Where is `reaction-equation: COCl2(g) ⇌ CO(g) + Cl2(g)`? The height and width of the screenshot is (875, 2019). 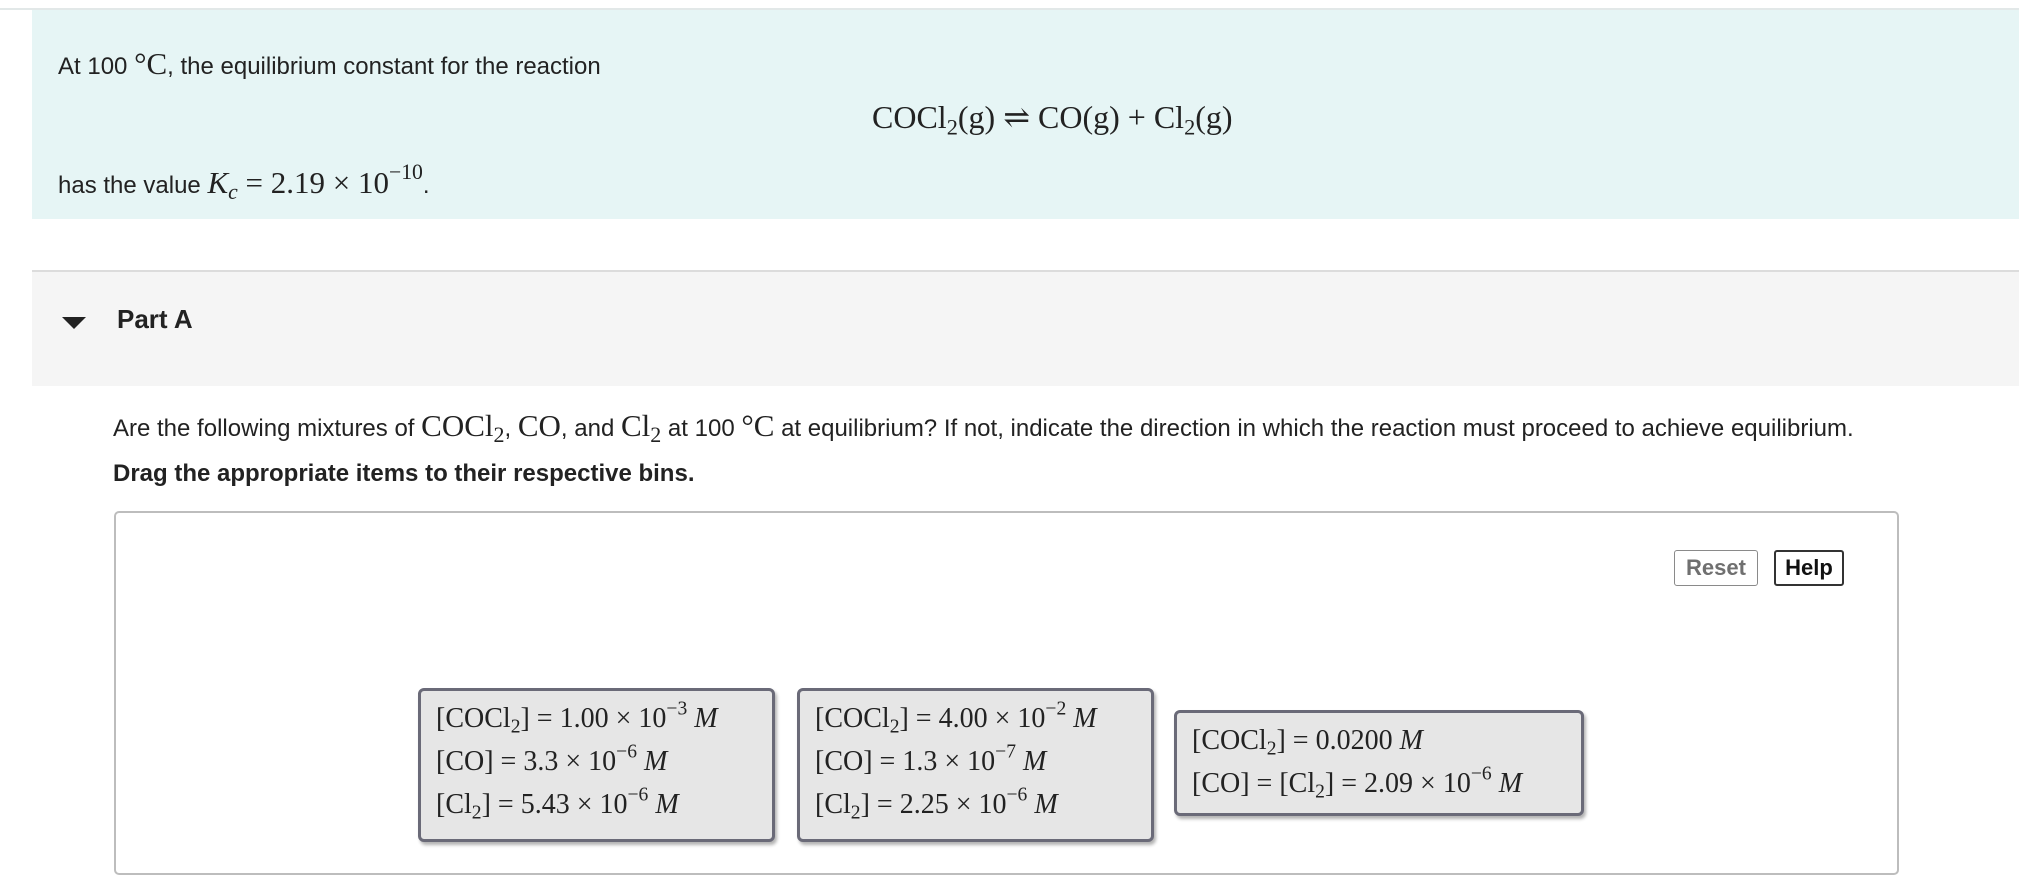
reaction-equation: COCl2(g) ⇌ CO(g) + Cl2(g) is located at coordinates (1052, 119).